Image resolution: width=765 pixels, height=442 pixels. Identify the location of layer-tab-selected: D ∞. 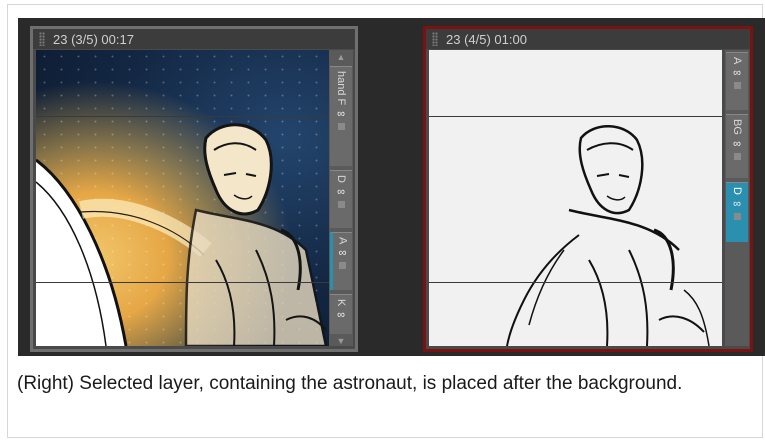
(737, 212).